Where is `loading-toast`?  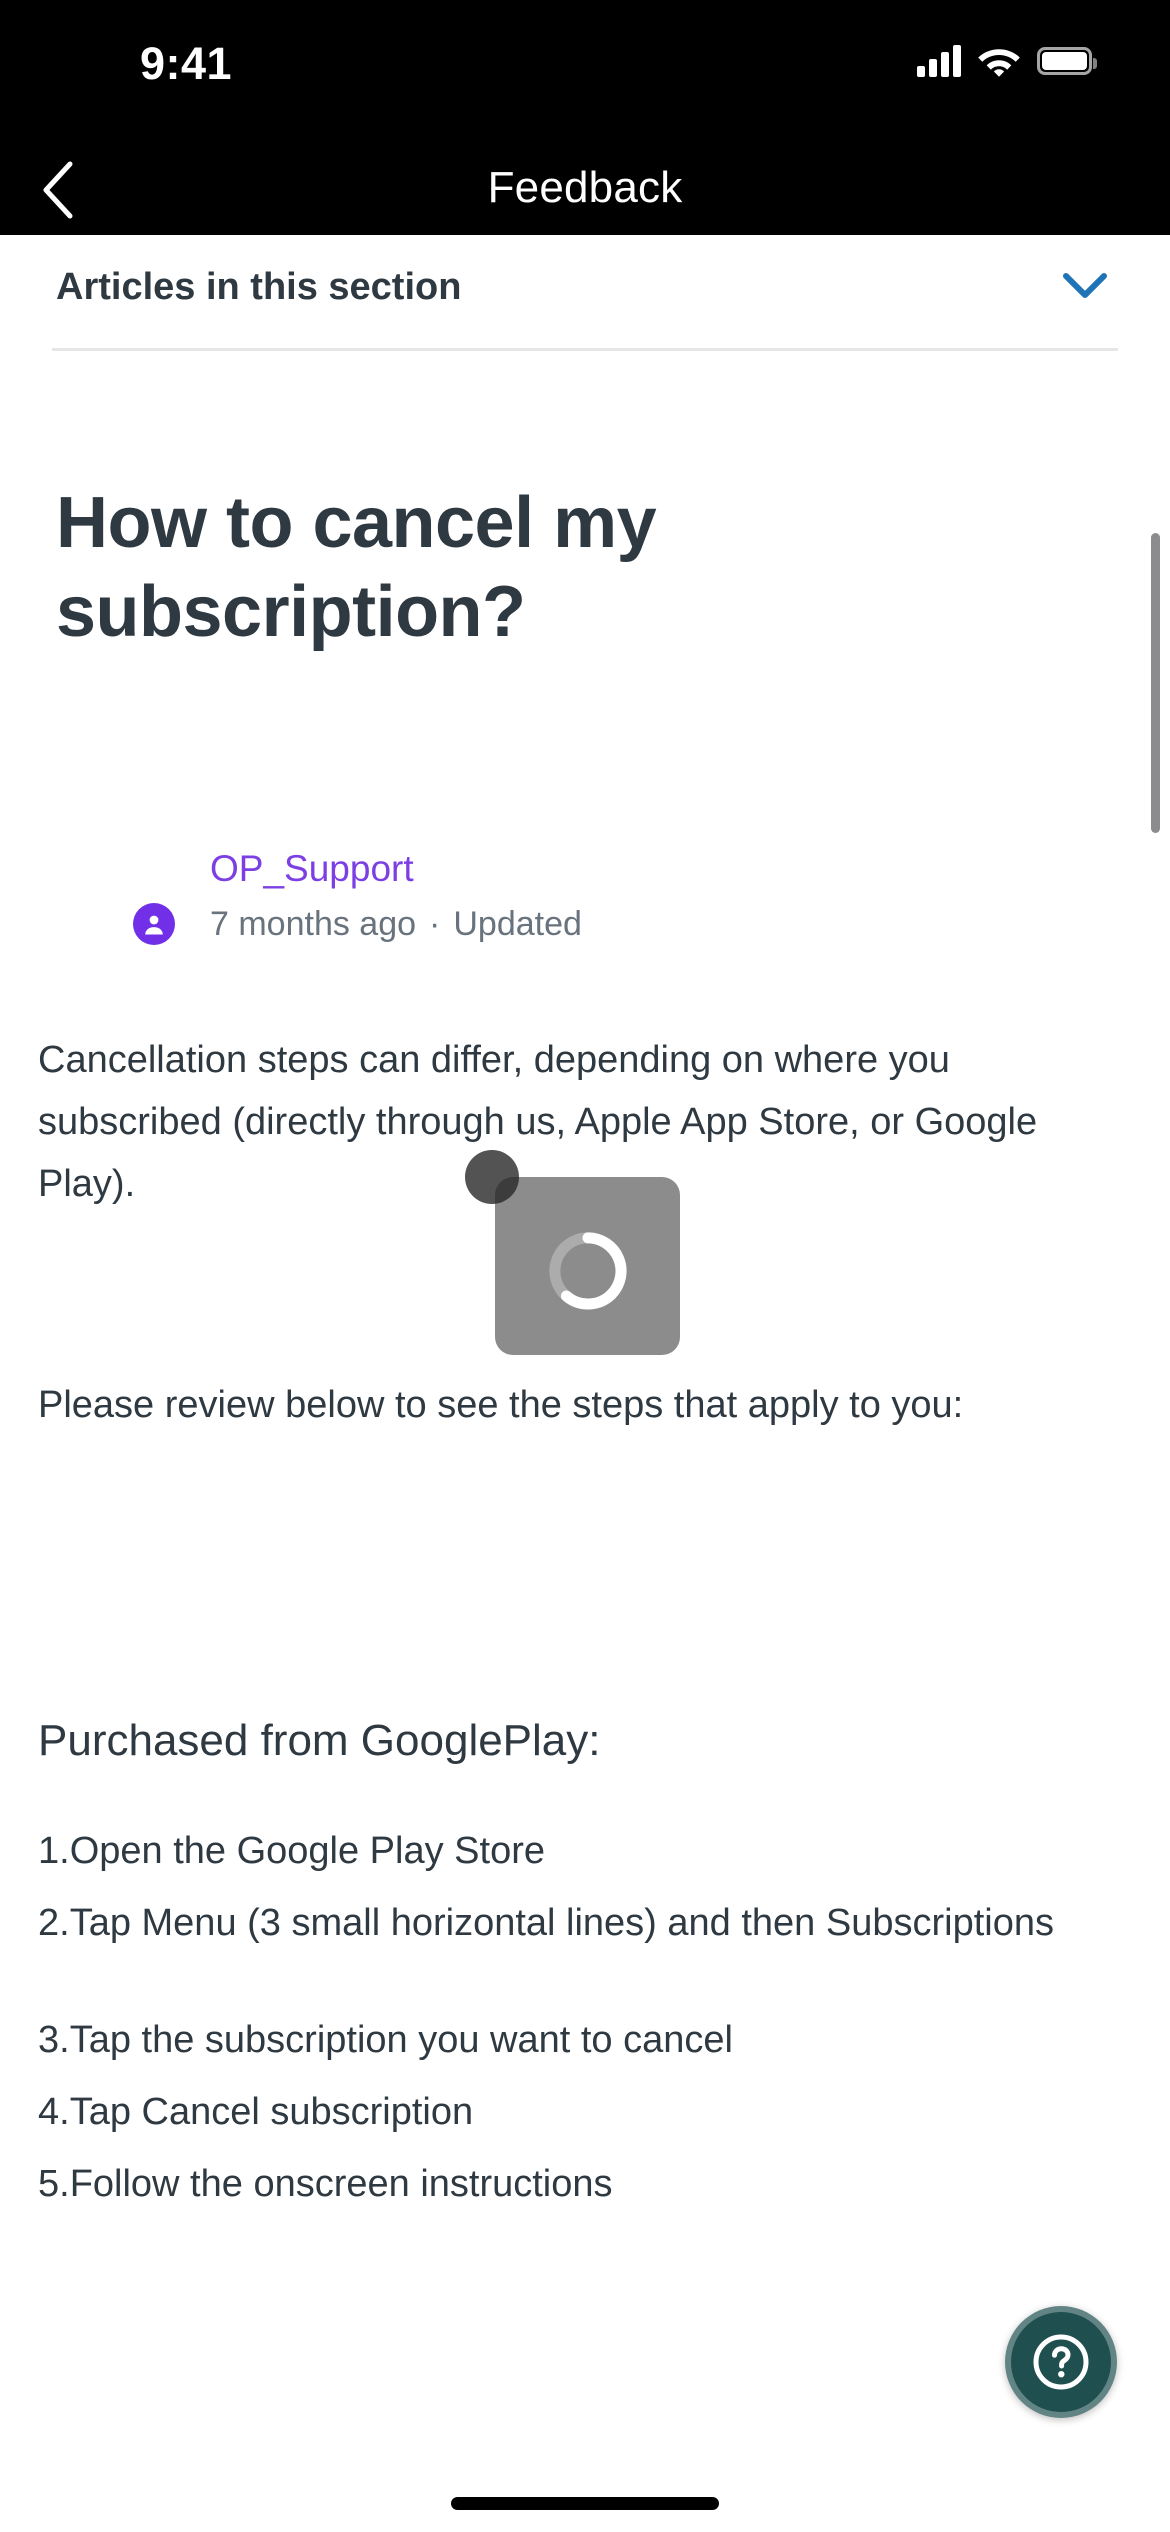 loading-toast is located at coordinates (587, 1266).